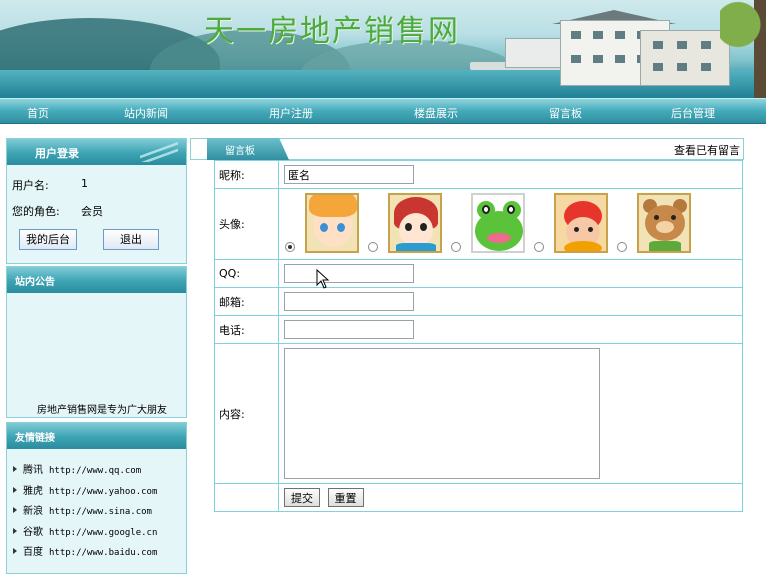 The height and width of the screenshot is (586, 766). I want to click on banner-villa, so click(685, 58).